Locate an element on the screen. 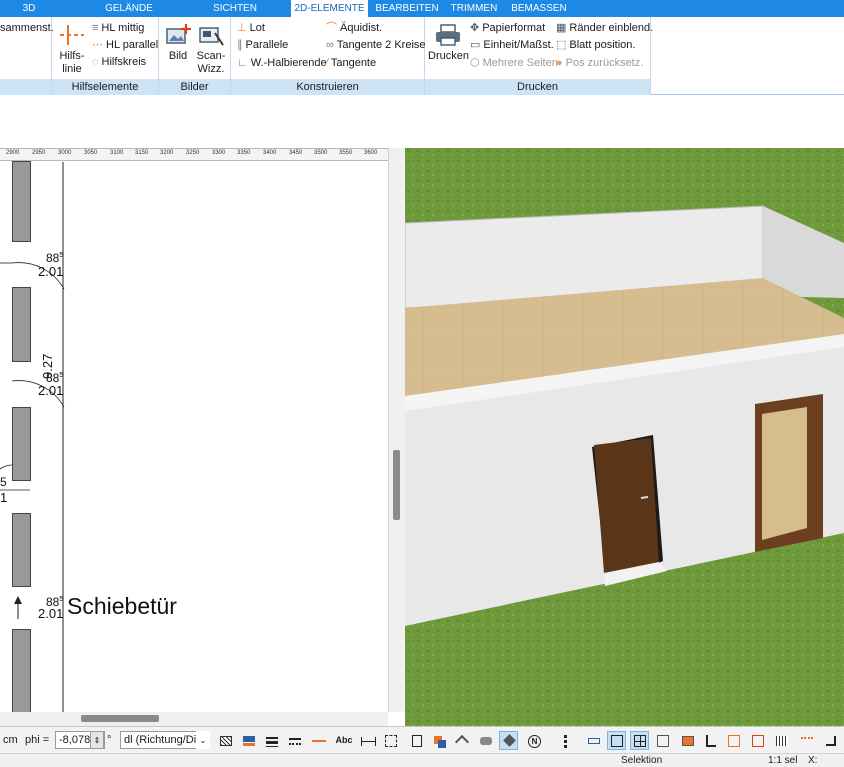  status-bar: Selektion 1:1 sel X: is located at coordinates (422, 760).